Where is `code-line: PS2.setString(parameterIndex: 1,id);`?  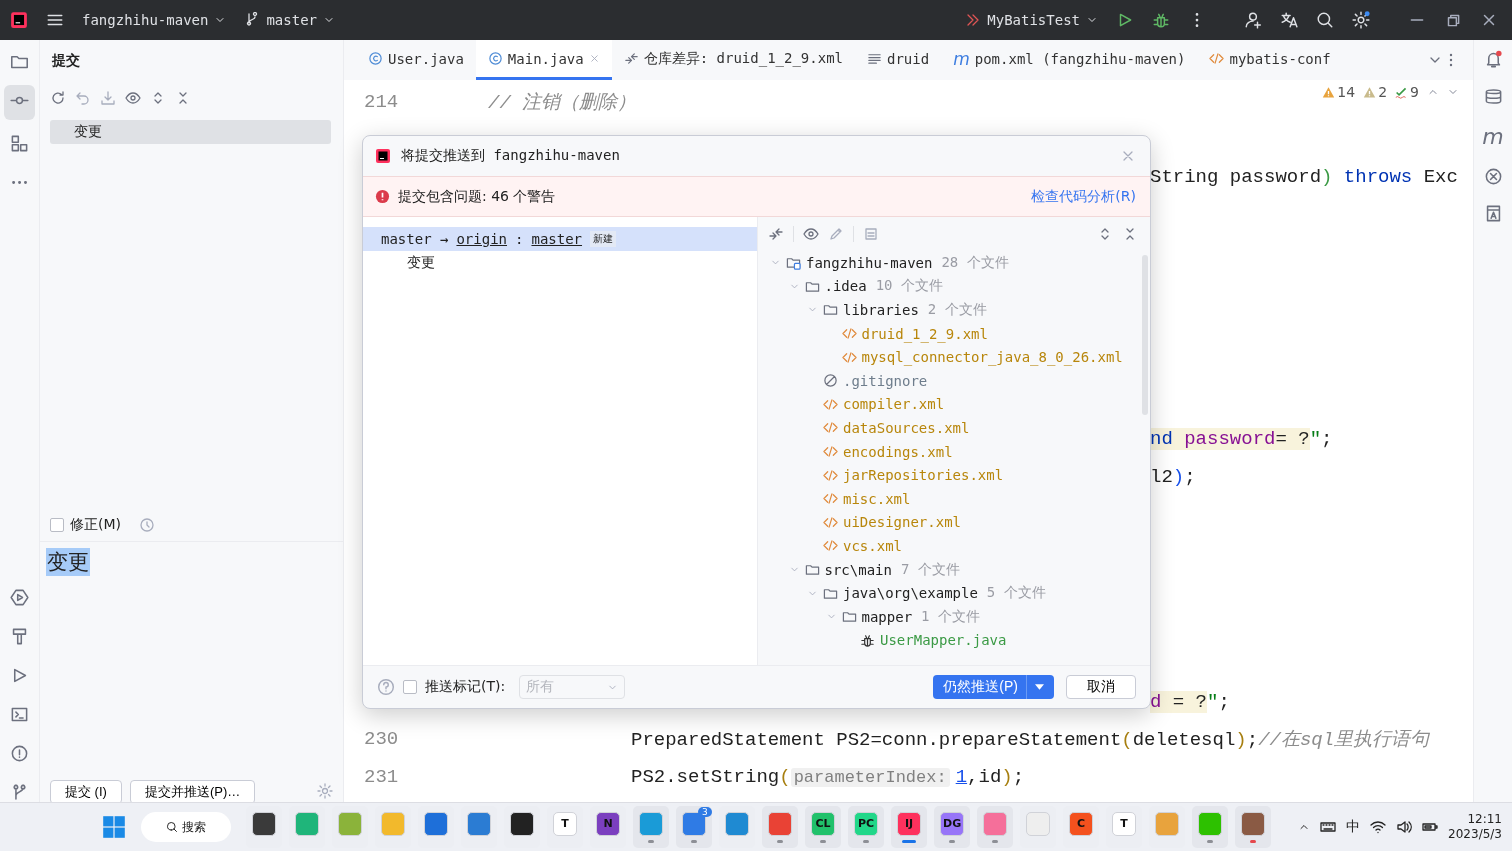 code-line: PS2.setString(parameterIndex: 1,id); is located at coordinates (828, 776).